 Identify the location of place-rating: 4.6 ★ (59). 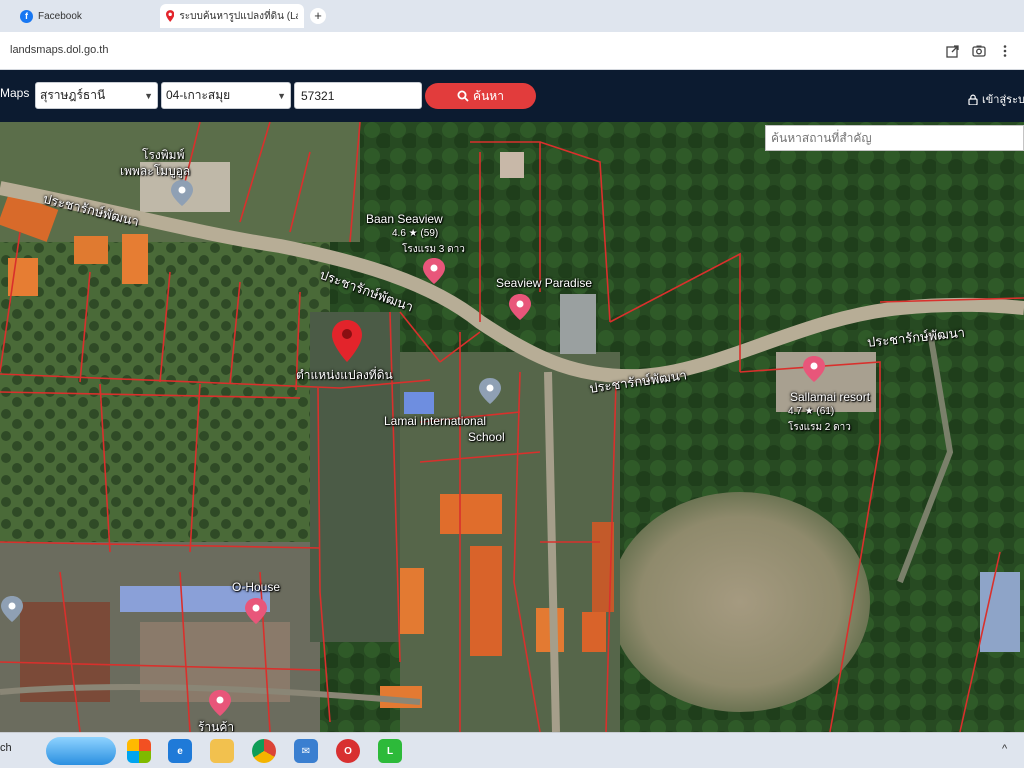
(415, 233).